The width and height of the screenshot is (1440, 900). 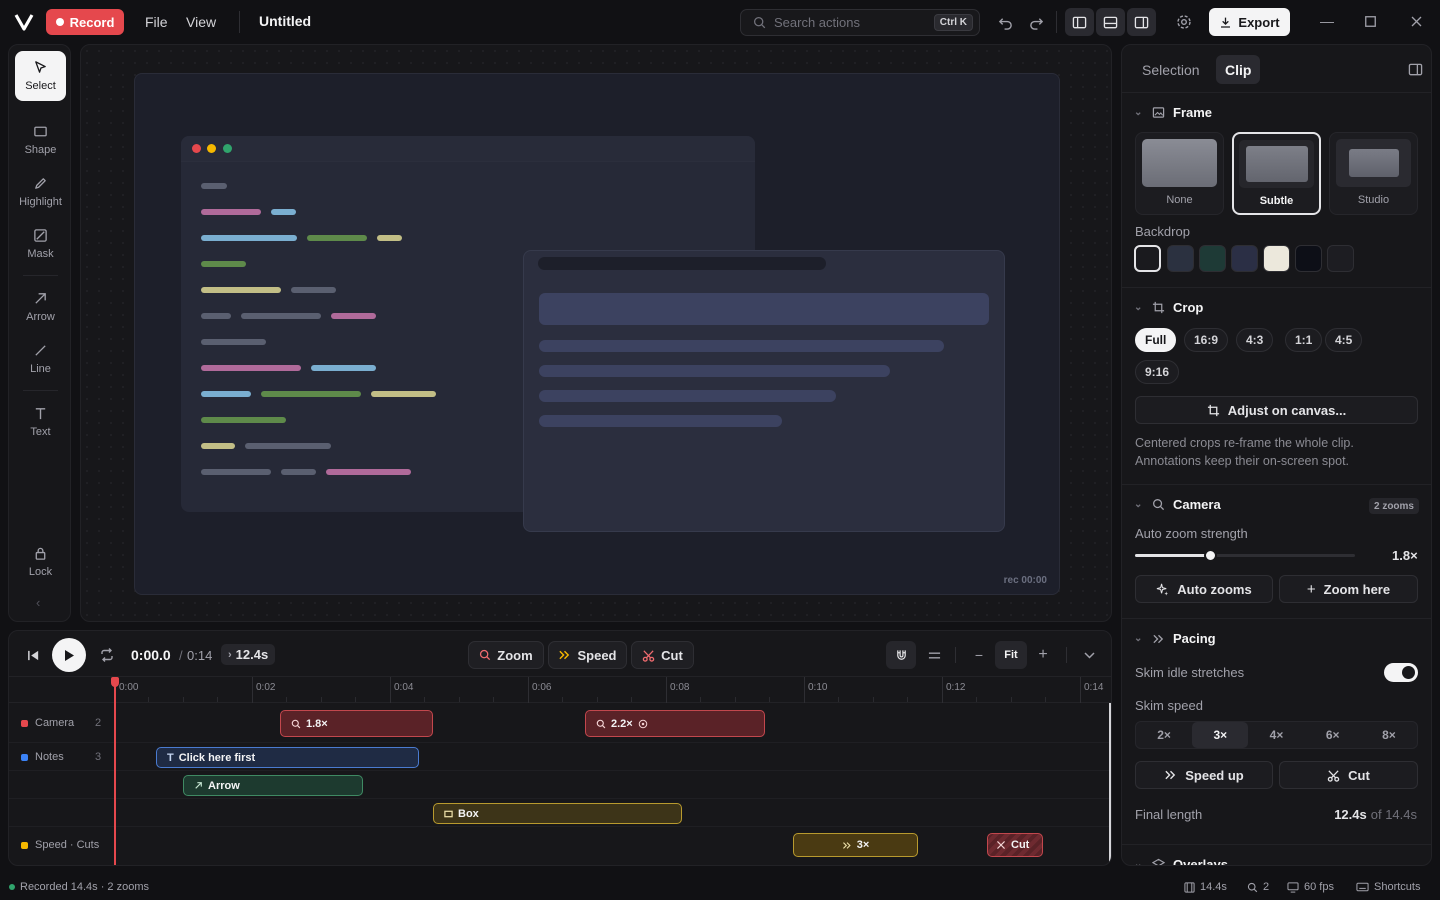 I want to click on right-panel-toggle-icon, so click(x=1141, y=22).